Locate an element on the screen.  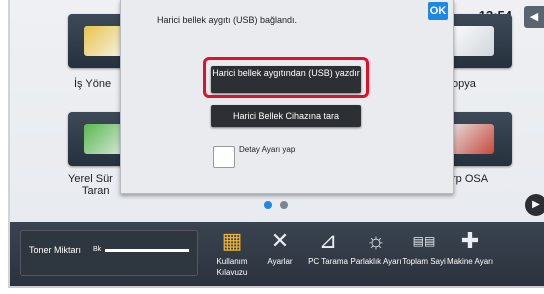
usb-scan-button: Harici Bellek Cihazına tara is located at coordinates (286, 116).